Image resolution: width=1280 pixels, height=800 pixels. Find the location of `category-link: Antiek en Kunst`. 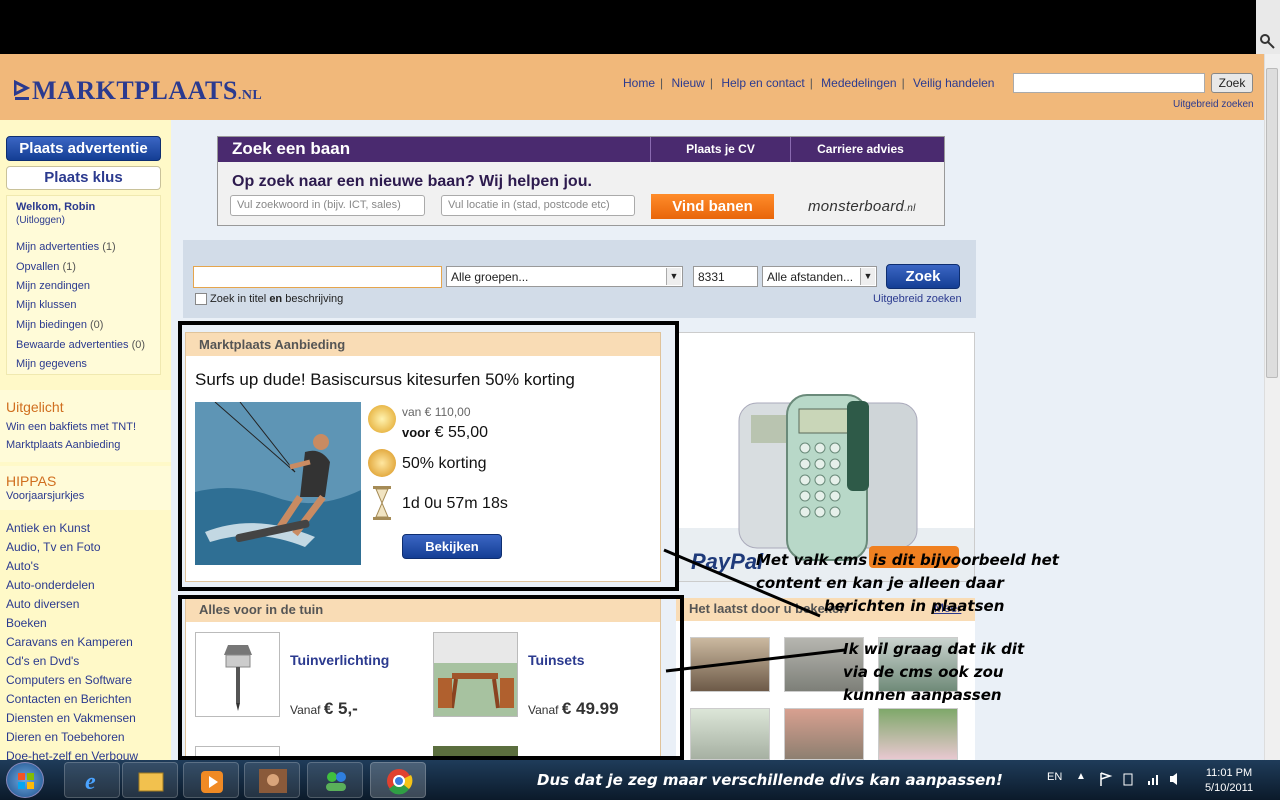

category-link: Antiek en Kunst is located at coordinates (72, 528).